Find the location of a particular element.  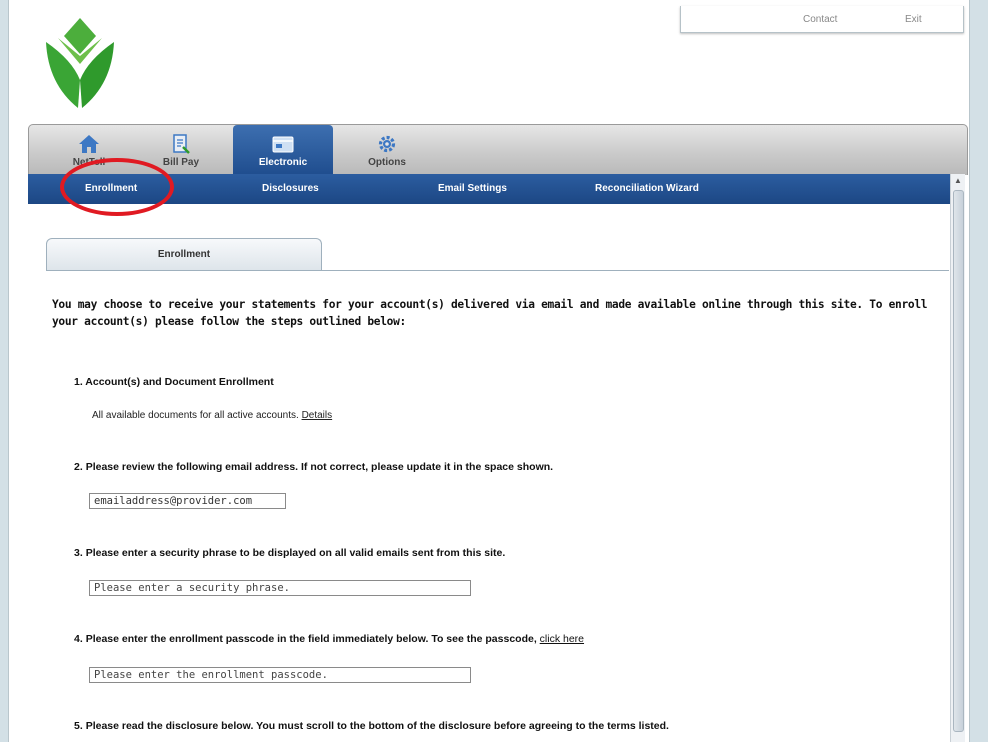

bank-logo is located at coordinates (80, 63).